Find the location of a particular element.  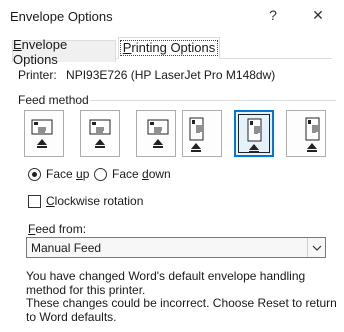

close-button: ✕ is located at coordinates (318, 15).